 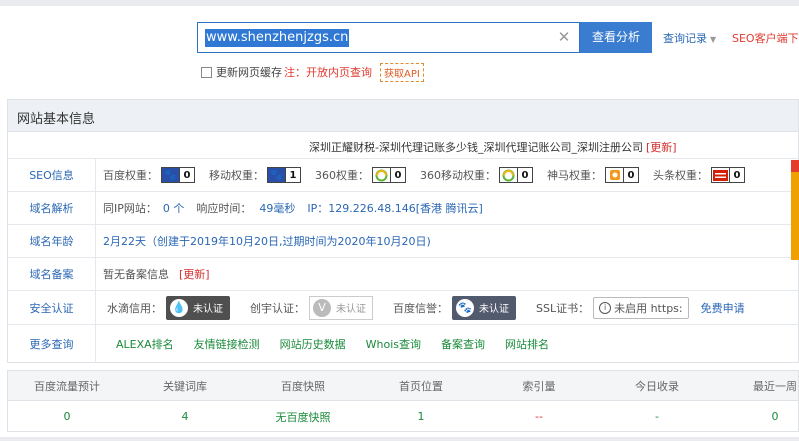 What do you see at coordinates (450, 274) in the screenshot?
I see `record-row-body: 暂无备案信息 [更新]` at bounding box center [450, 274].